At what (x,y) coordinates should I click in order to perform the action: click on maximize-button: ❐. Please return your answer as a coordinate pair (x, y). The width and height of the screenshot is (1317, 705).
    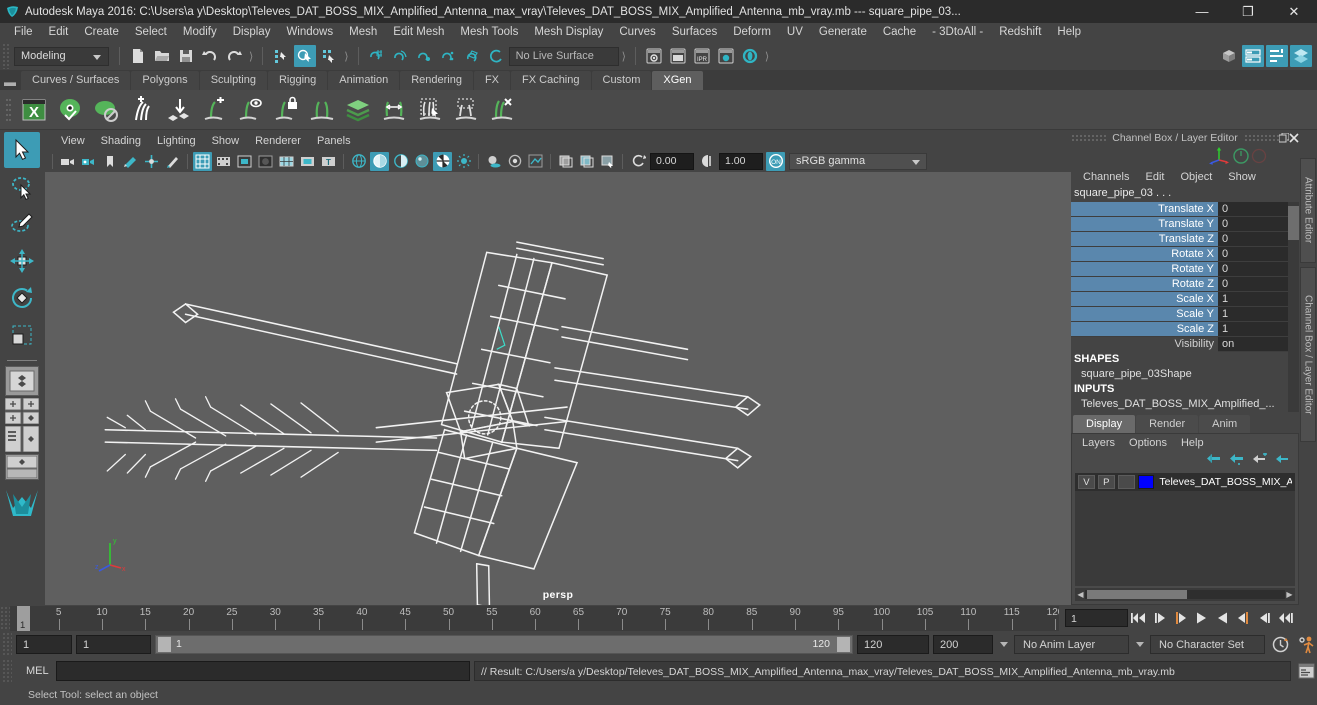
    Looking at the image, I should click on (1248, 11).